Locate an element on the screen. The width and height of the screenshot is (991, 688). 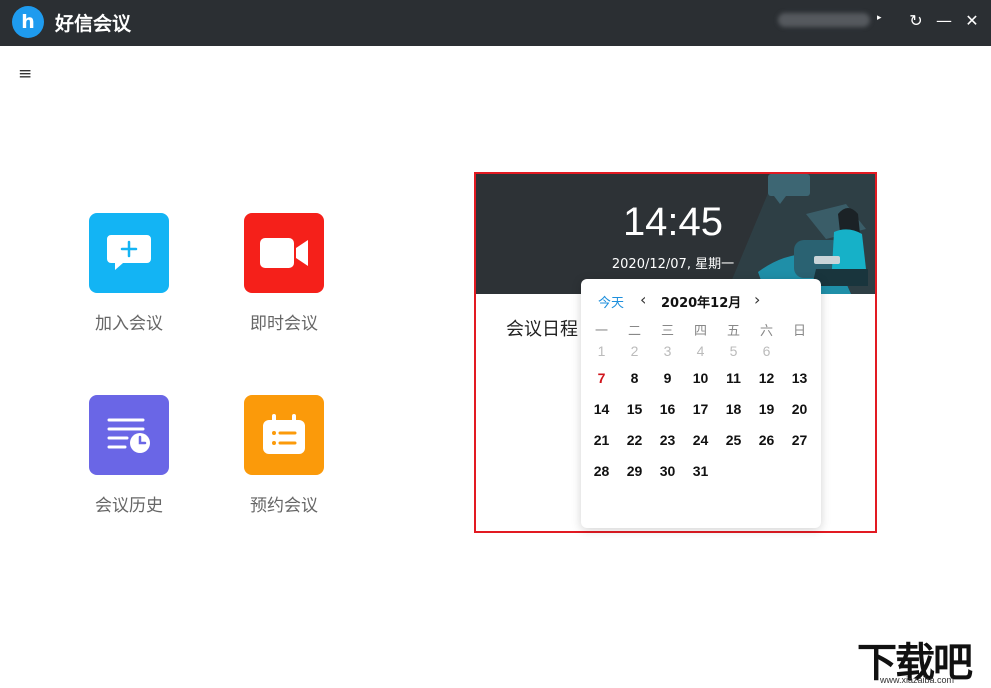
day-cell: 30 is located at coordinates (667, 478).